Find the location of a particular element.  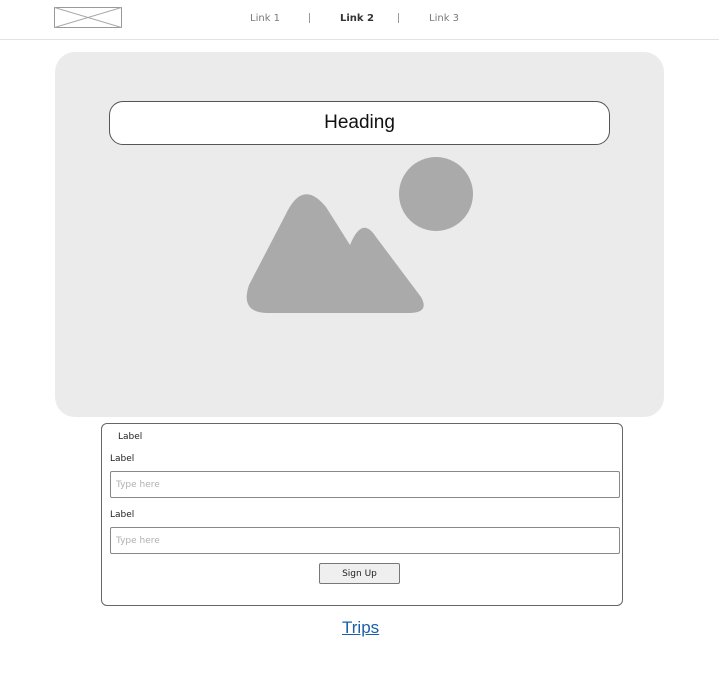

nav-link-3: Link 3 is located at coordinates (444, 18).